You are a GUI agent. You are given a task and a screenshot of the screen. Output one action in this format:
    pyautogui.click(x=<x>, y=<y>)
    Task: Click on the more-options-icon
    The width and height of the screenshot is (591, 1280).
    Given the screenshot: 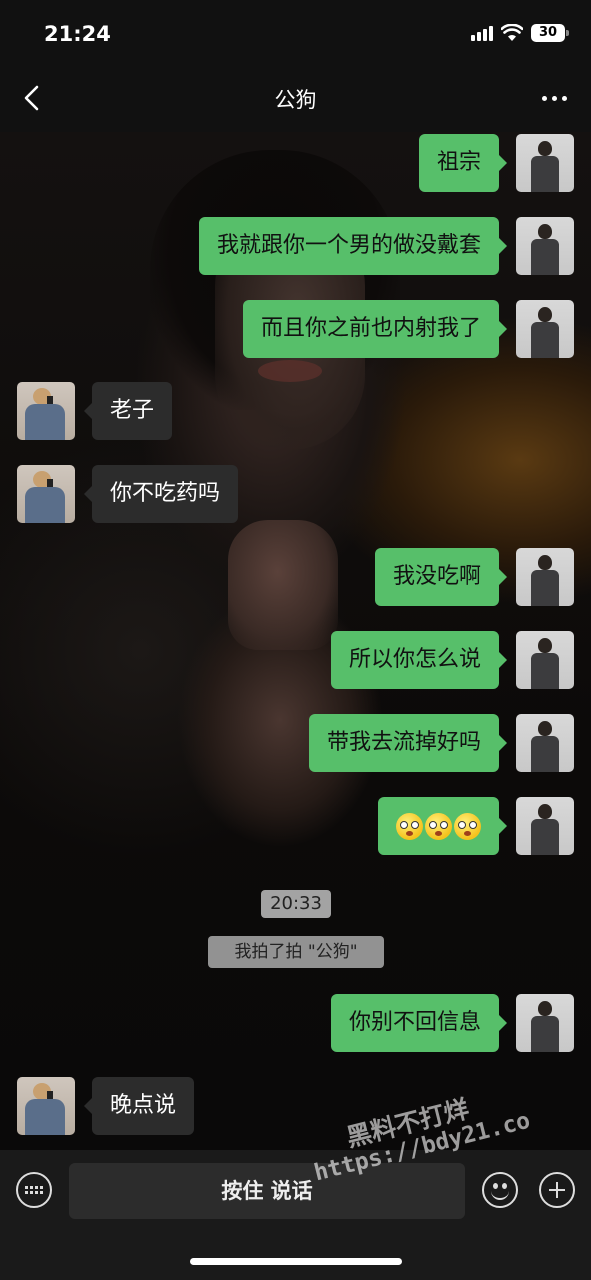 What is the action you would take?
    pyautogui.click(x=554, y=98)
    